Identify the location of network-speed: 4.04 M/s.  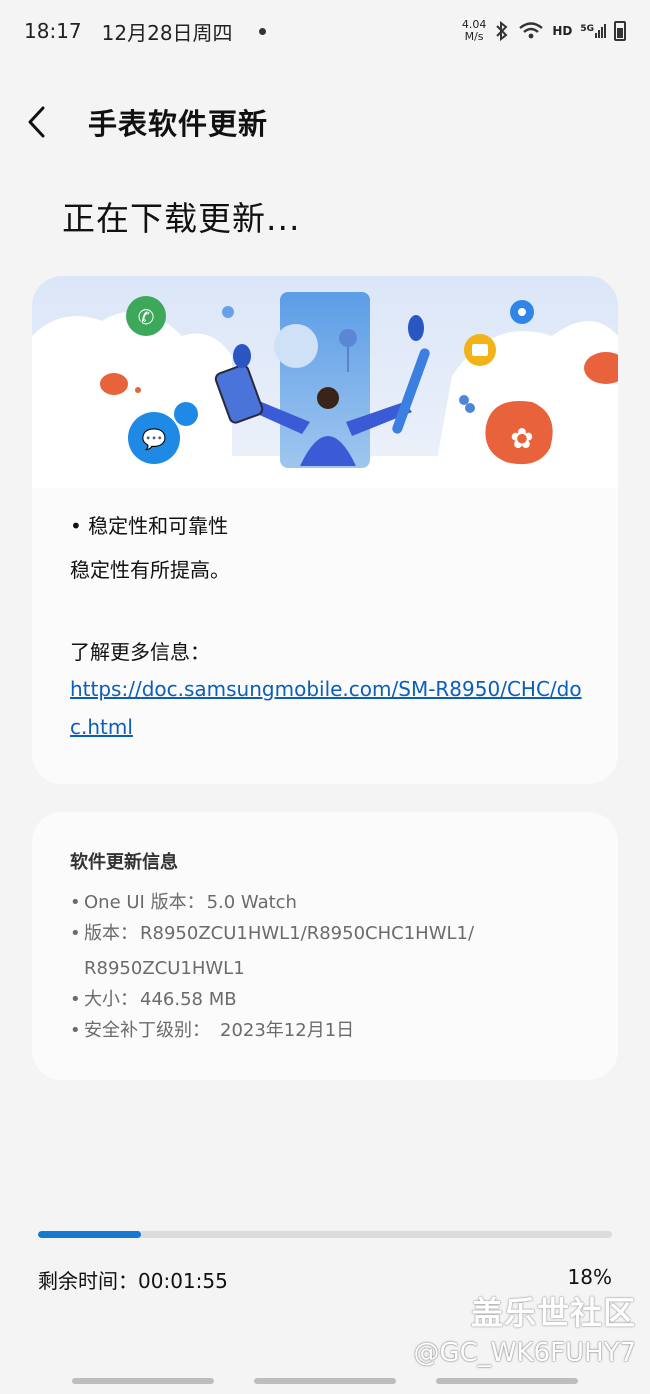
(474, 31).